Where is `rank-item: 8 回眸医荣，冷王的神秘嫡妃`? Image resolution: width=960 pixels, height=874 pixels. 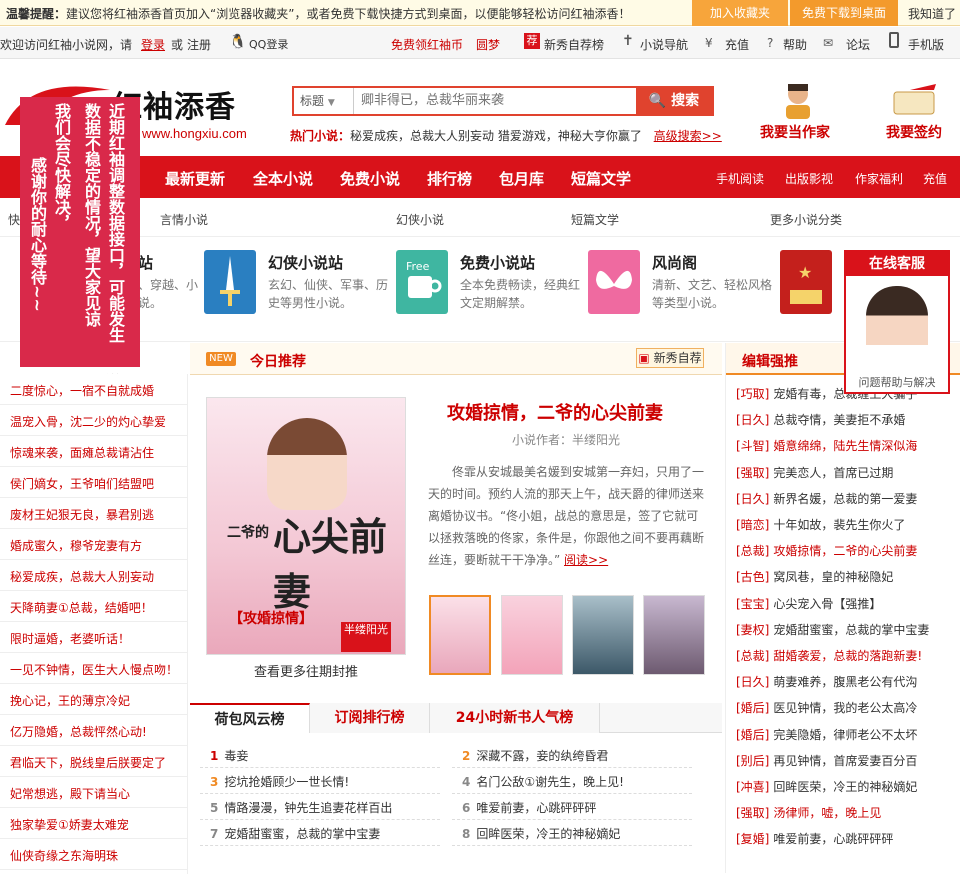 rank-item: 8 回眸医荣，冷王的神秘嫡妃 is located at coordinates (541, 833).